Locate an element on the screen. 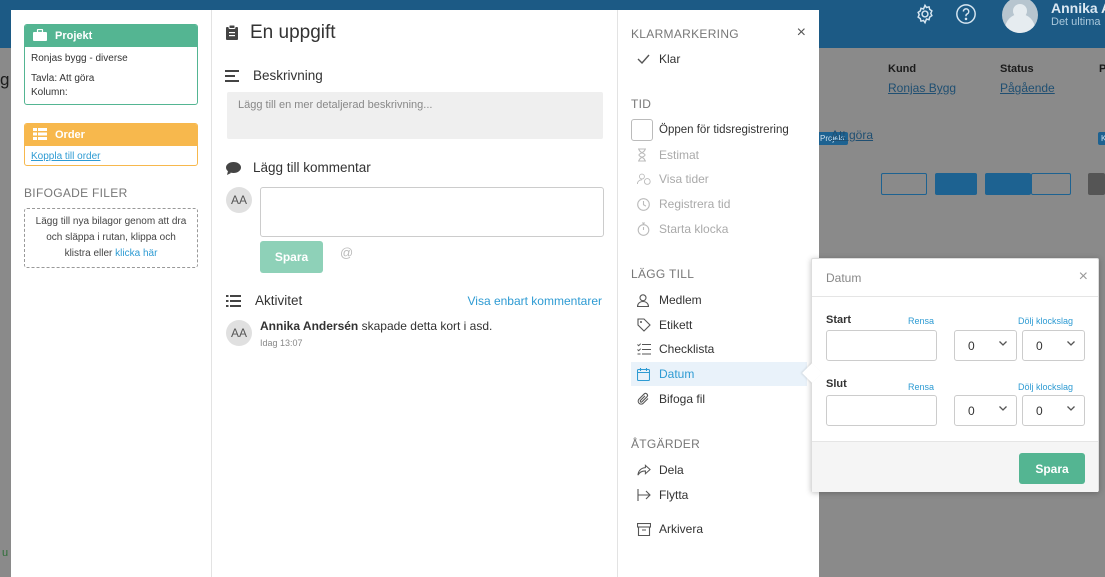 Image resolution: width=1105 pixels, height=577 pixels. register-time-button: Registrera tid is located at coordinates (719, 204).